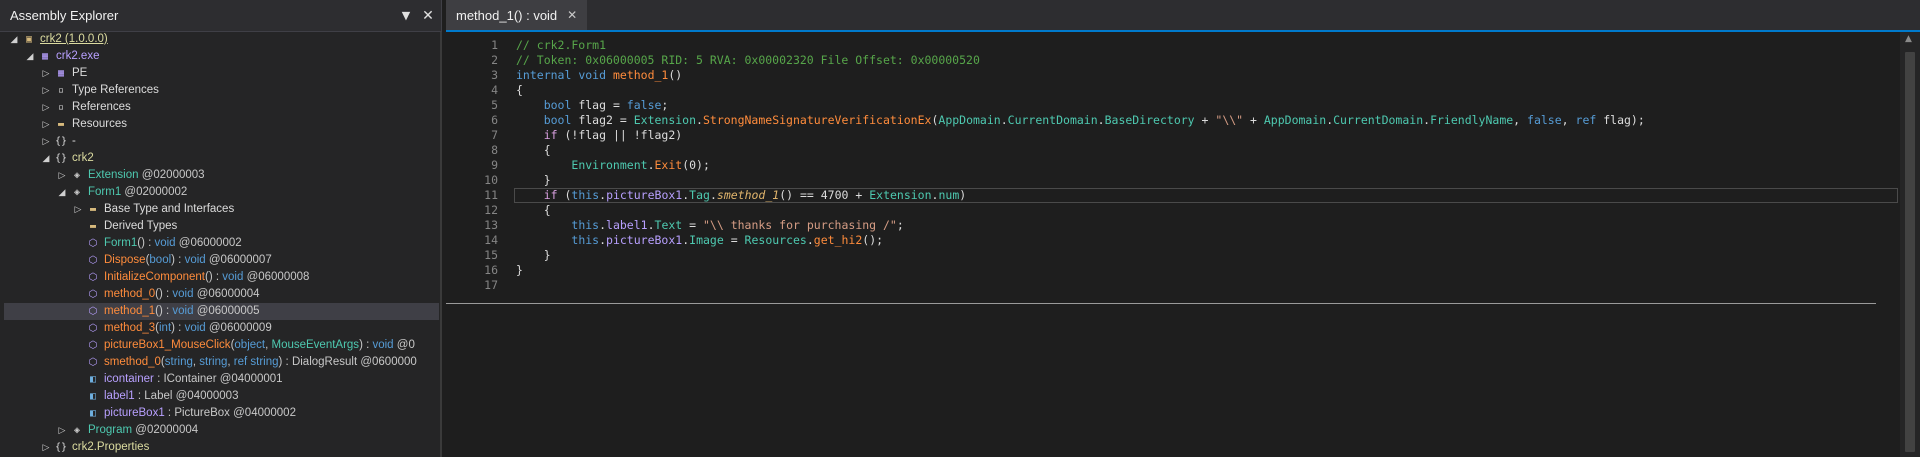  I want to click on tree-item: ◧ label1 : Label @04000003, so click(221, 396).